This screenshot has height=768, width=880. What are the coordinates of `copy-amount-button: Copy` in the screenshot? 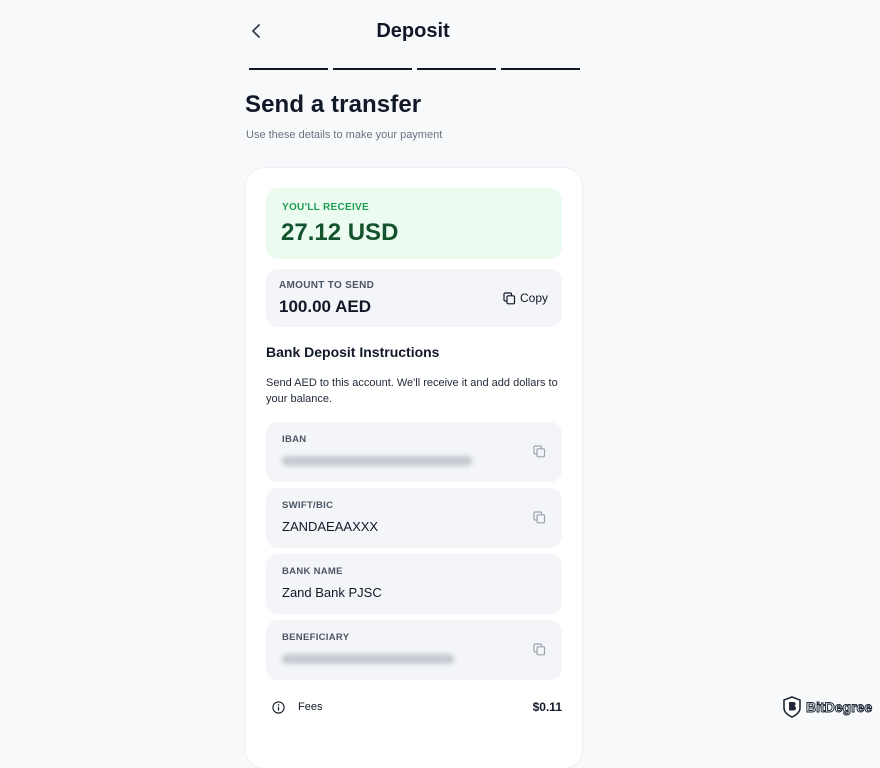 It's located at (525, 298).